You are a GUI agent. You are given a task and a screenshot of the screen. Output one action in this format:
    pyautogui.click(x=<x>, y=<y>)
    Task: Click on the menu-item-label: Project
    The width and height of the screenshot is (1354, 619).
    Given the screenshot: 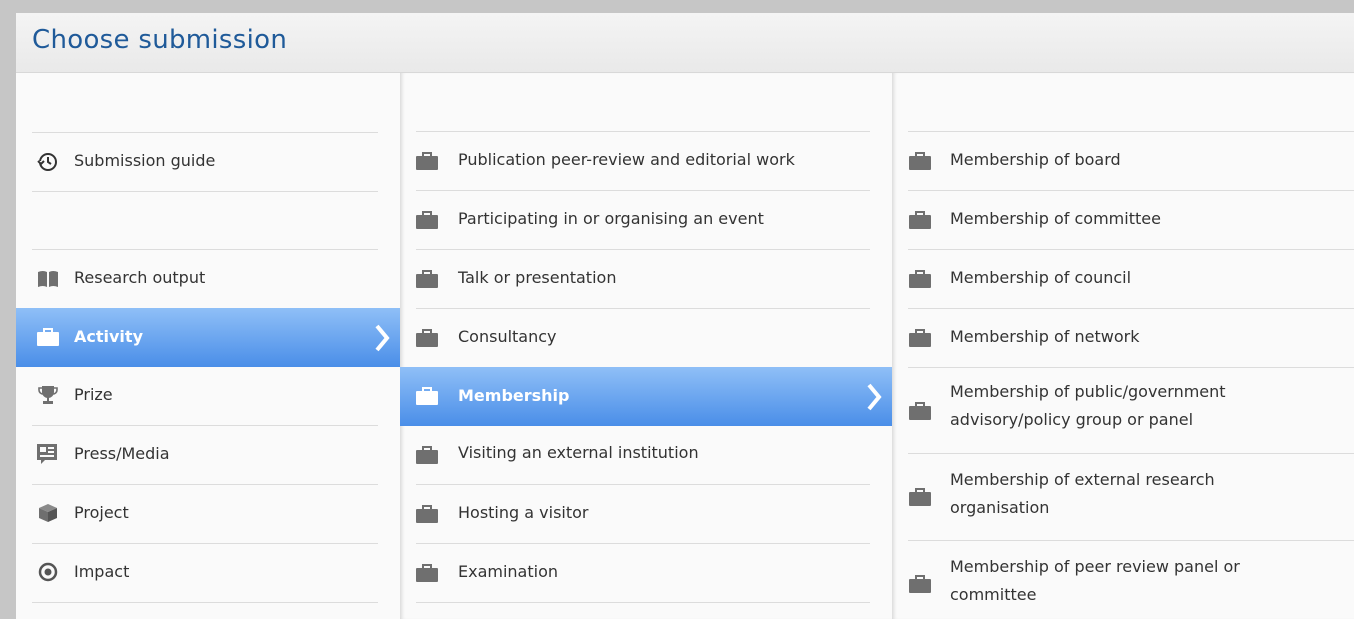 What is the action you would take?
    pyautogui.click(x=101, y=512)
    